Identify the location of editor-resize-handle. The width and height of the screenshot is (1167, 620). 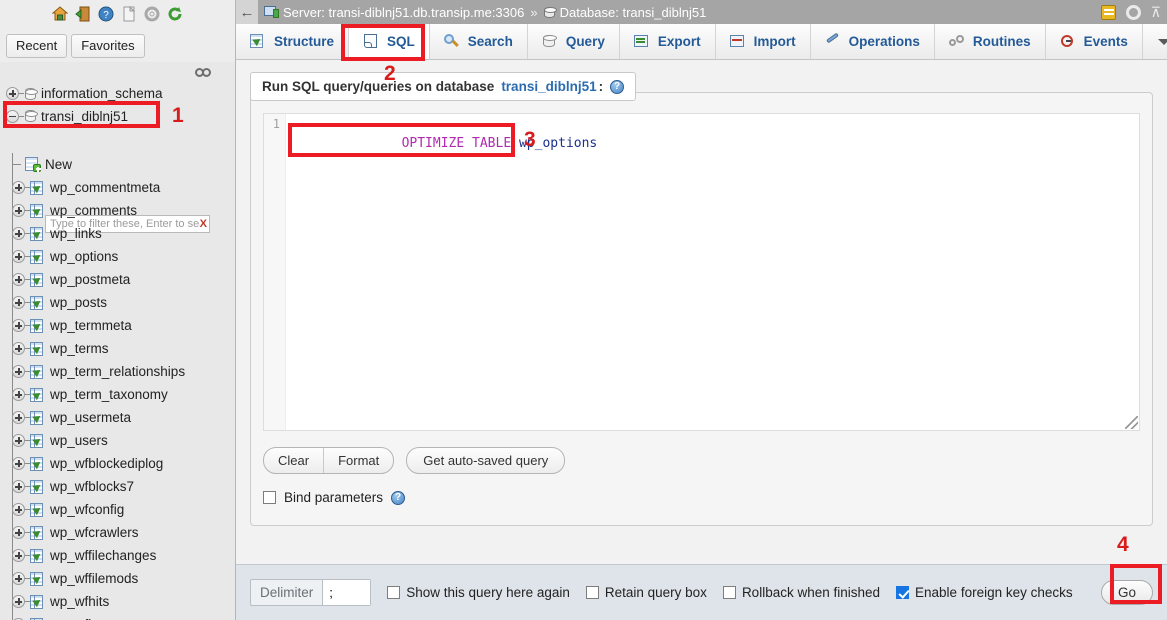
(1131, 422).